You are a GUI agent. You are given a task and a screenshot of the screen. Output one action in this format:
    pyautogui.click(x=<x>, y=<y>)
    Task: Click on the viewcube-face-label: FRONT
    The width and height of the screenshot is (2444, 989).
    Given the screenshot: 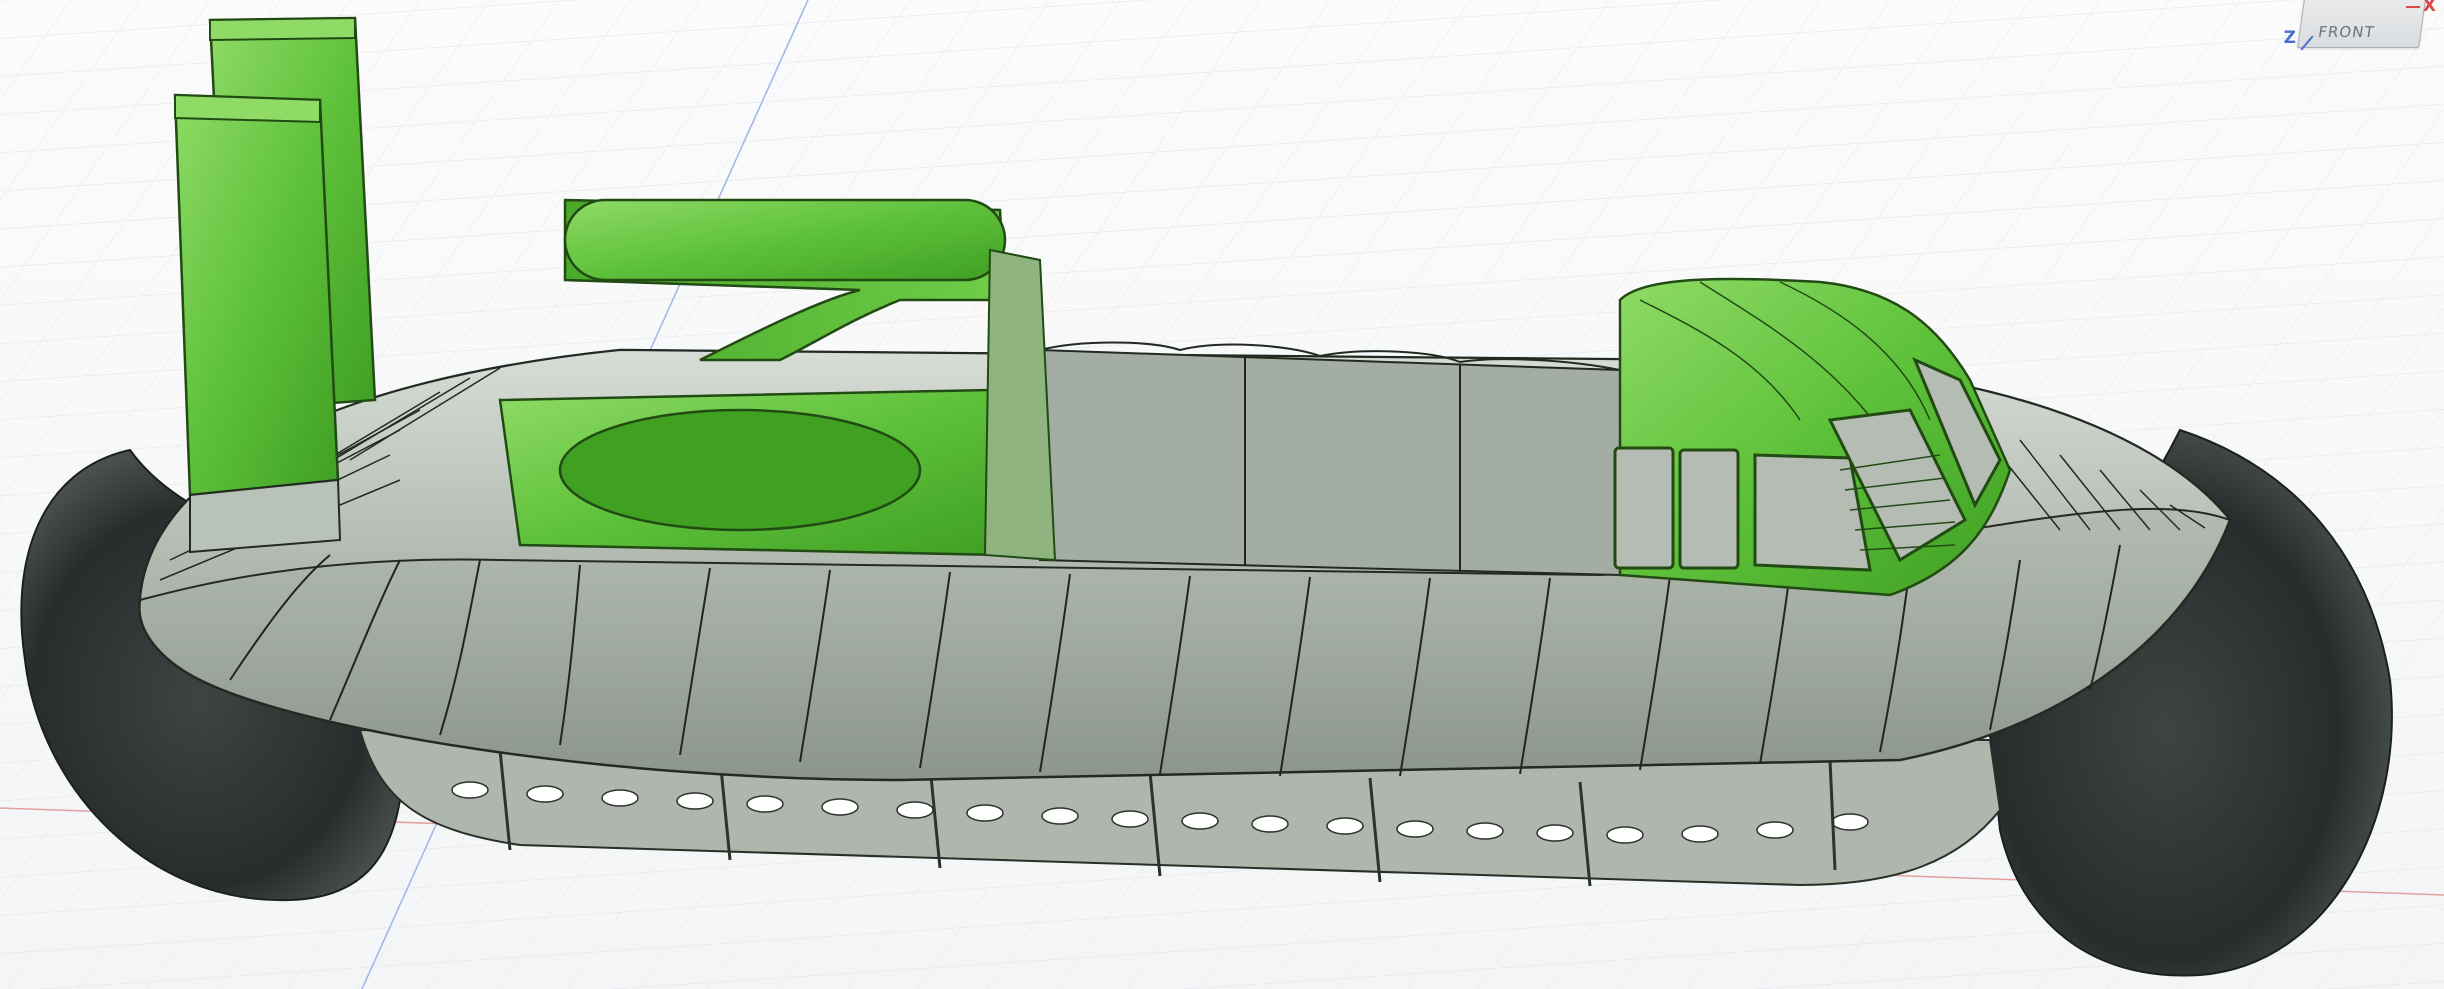 What is the action you would take?
    pyautogui.click(x=2346, y=32)
    